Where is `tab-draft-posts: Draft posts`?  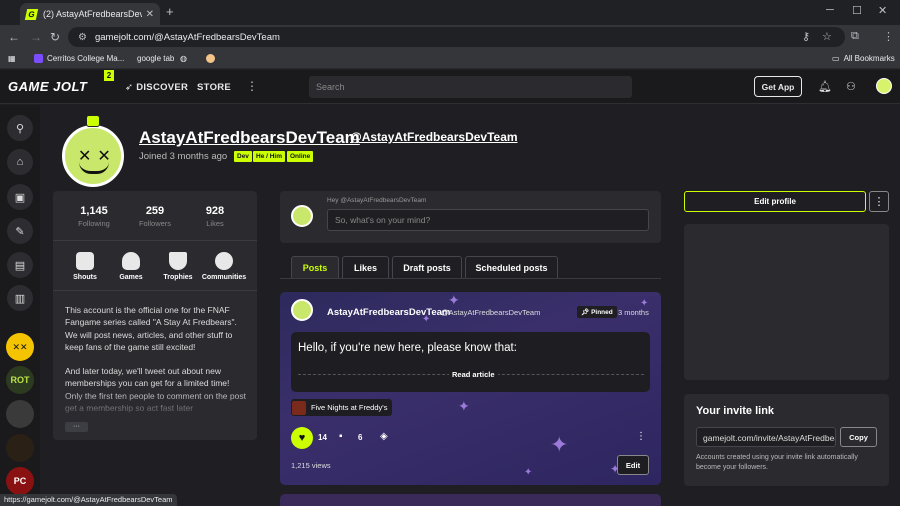
tab-draft-posts: Draft posts is located at coordinates (427, 267).